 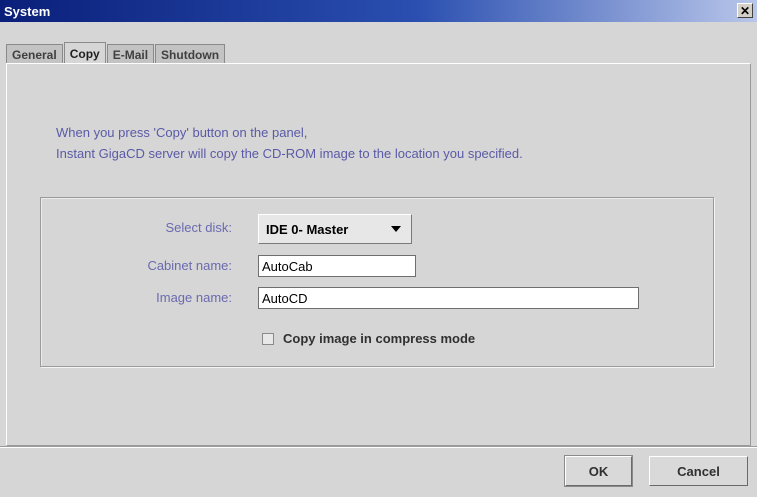 What do you see at coordinates (189, 265) in the screenshot?
I see `cabinet-name-label: Cabinet name:` at bounding box center [189, 265].